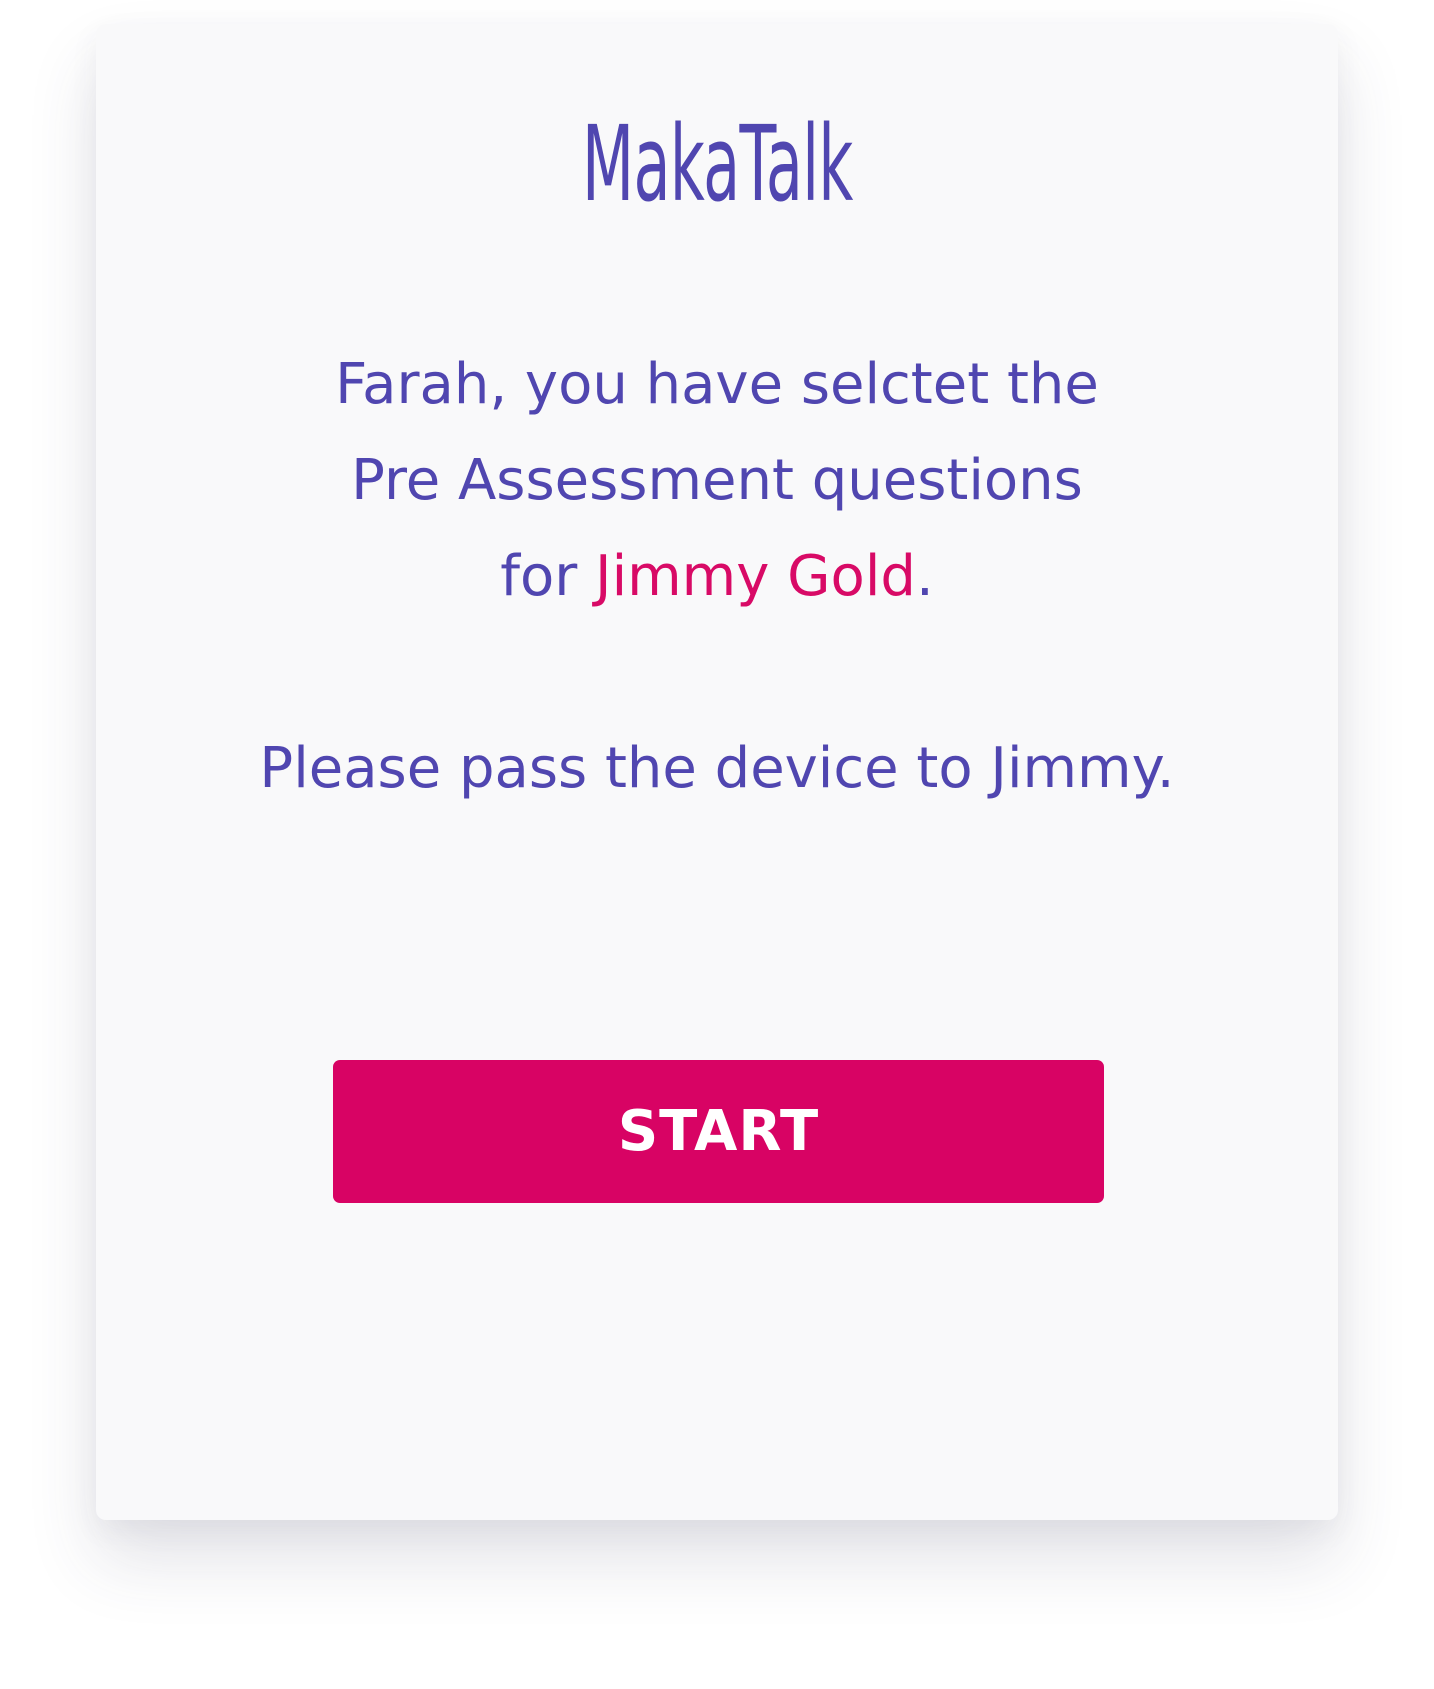 The height and width of the screenshot is (1689, 1434). What do you see at coordinates (755, 576) in the screenshot?
I see `student-name: Jimmy Gold` at bounding box center [755, 576].